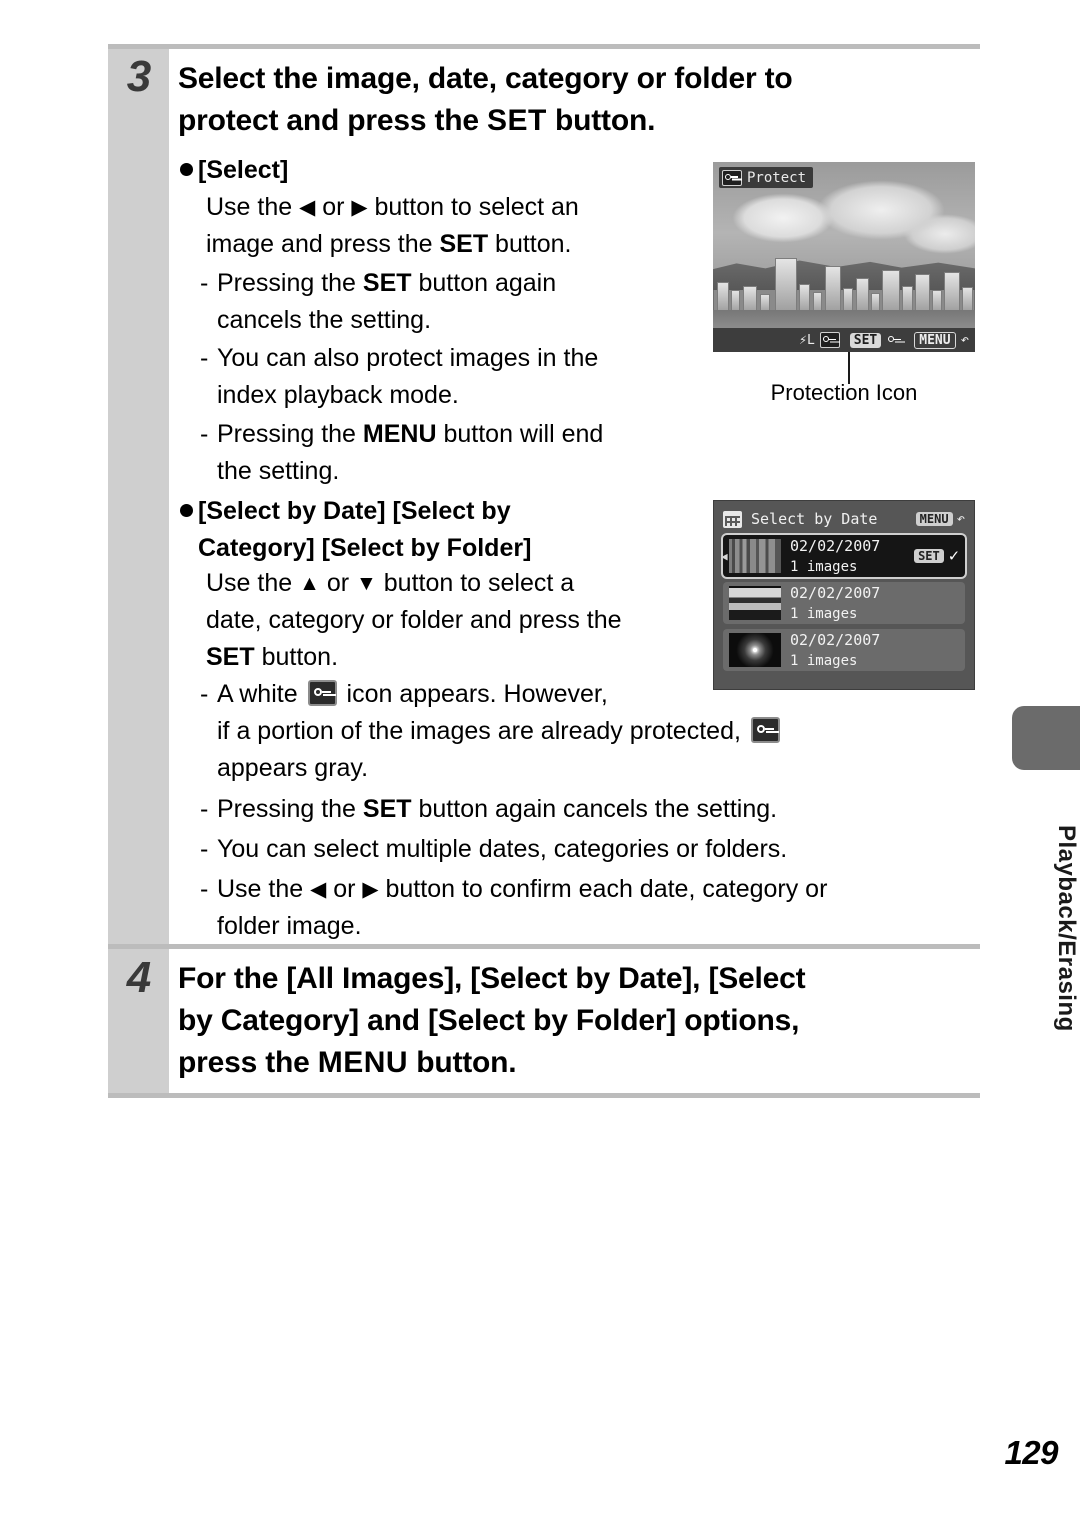 The height and width of the screenshot is (1521, 1080). I want to click on step-4-title-line3-pre: press the, so click(248, 1062).